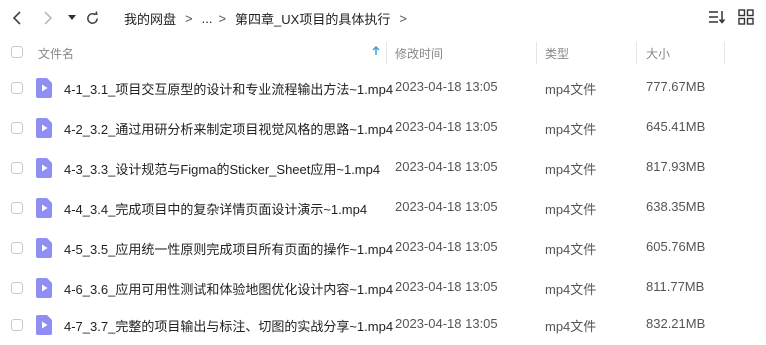 This screenshot has width=766, height=345. Describe the element at coordinates (383, 52) in the screenshot. I see `file-list-header: 文件名 修改时间 类型 大小` at that location.